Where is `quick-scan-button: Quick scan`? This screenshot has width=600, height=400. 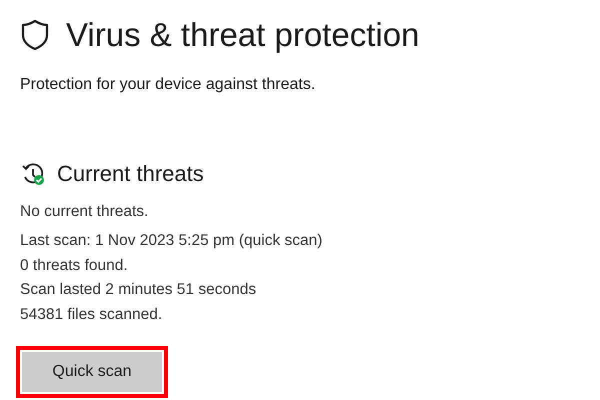 quick-scan-button: Quick scan is located at coordinates (92, 372).